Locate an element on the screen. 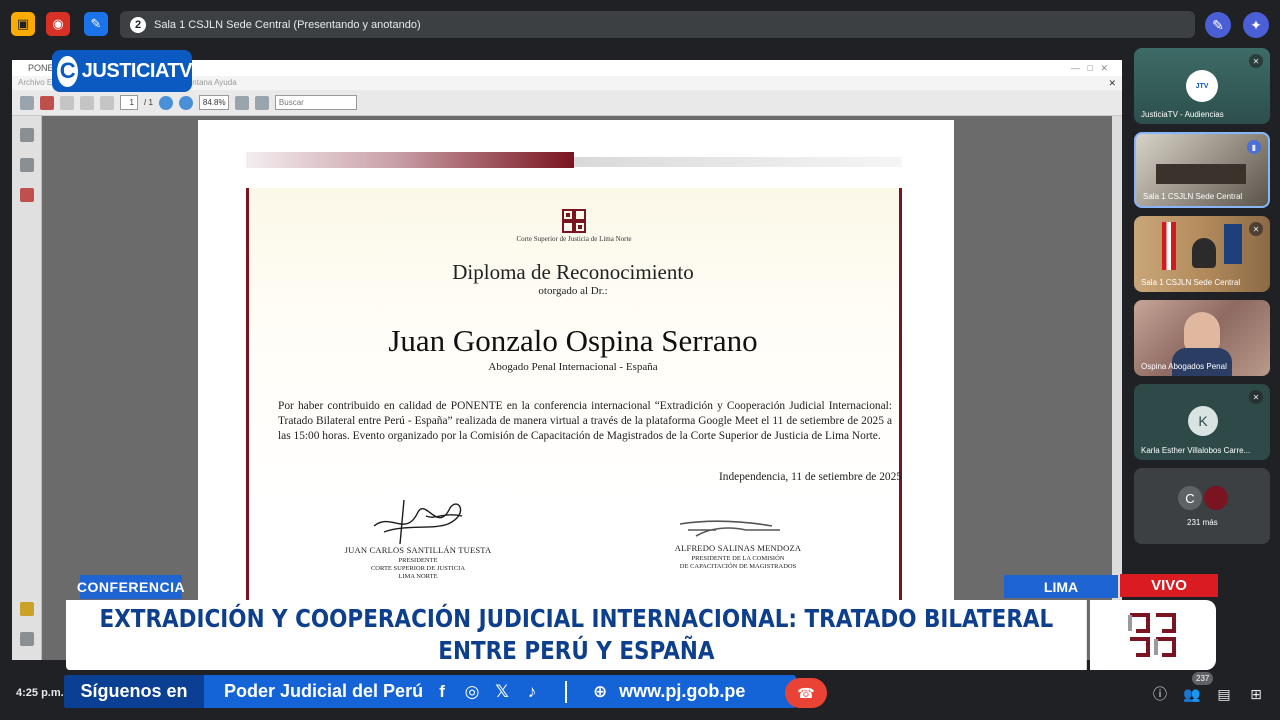 This screenshot has width=1280, height=720. activities-icon: ⊞ is located at coordinates (1256, 694).